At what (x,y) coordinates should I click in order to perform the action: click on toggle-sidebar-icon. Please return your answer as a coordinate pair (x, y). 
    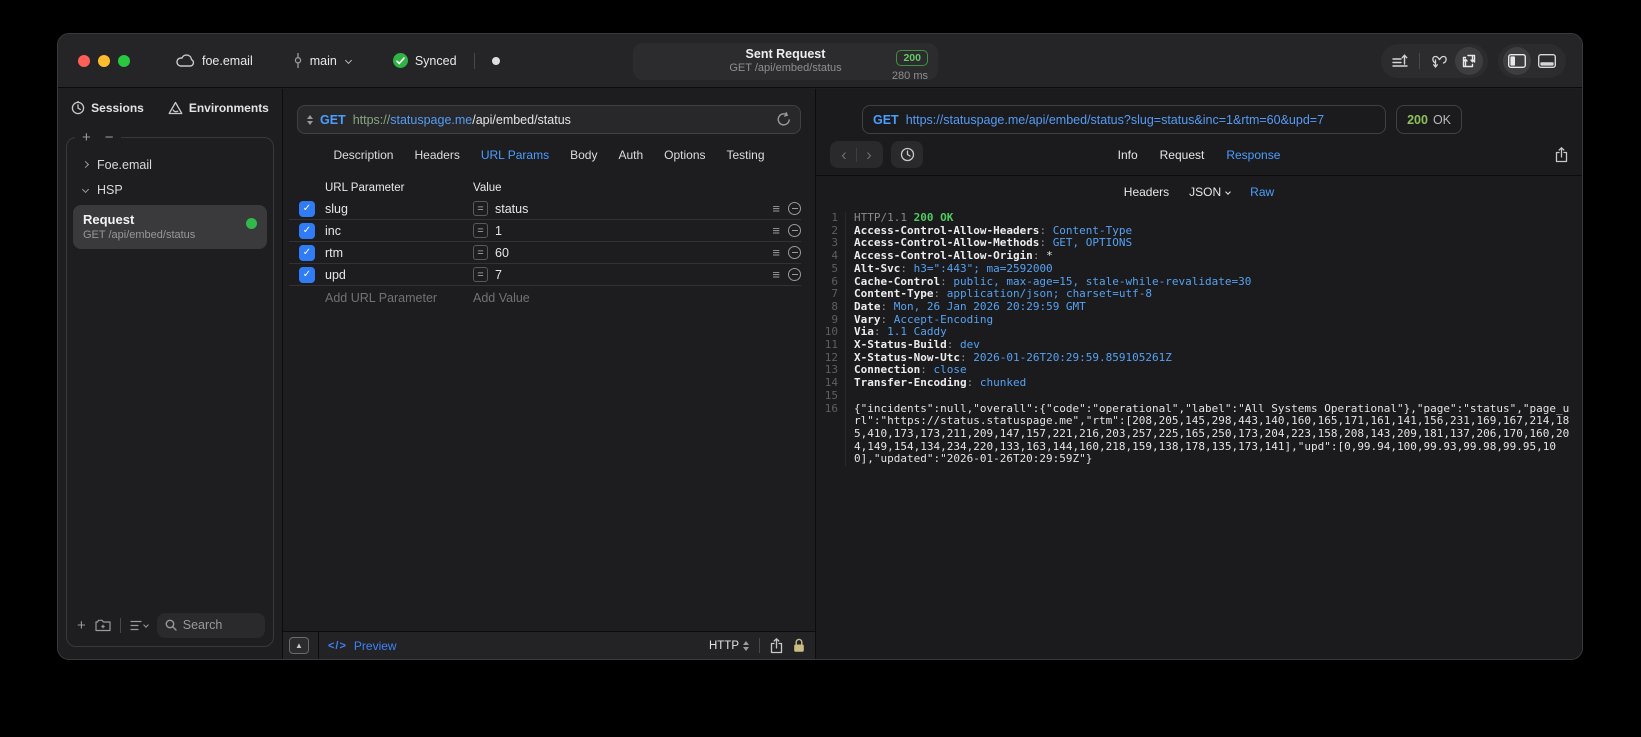
    Looking at the image, I should click on (1517, 61).